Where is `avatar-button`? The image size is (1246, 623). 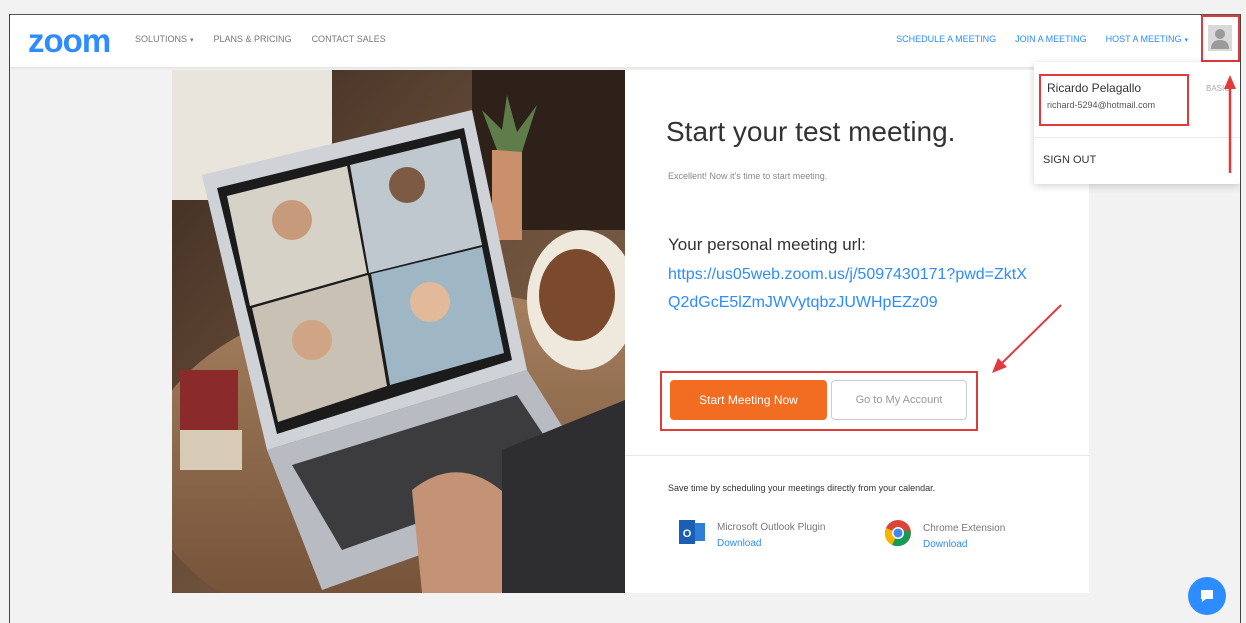 avatar-button is located at coordinates (1220, 38).